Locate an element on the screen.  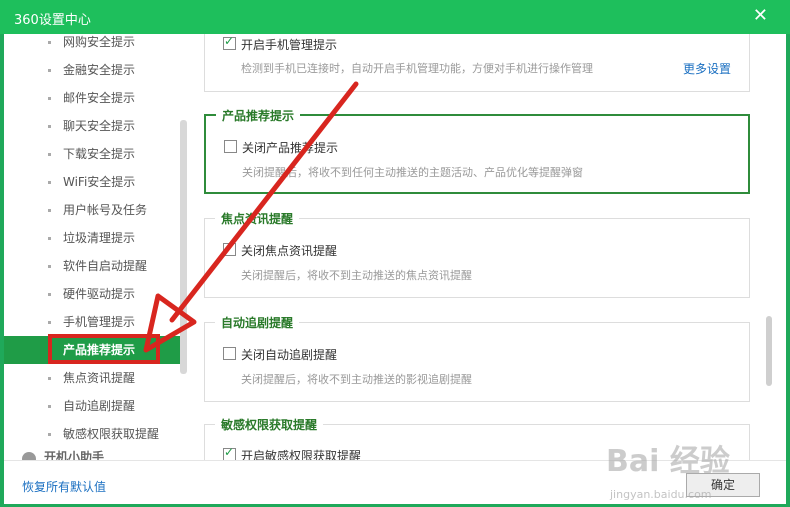
focus-news-label: 关闭焦点资讯提醒 is located at coordinates (289, 251).